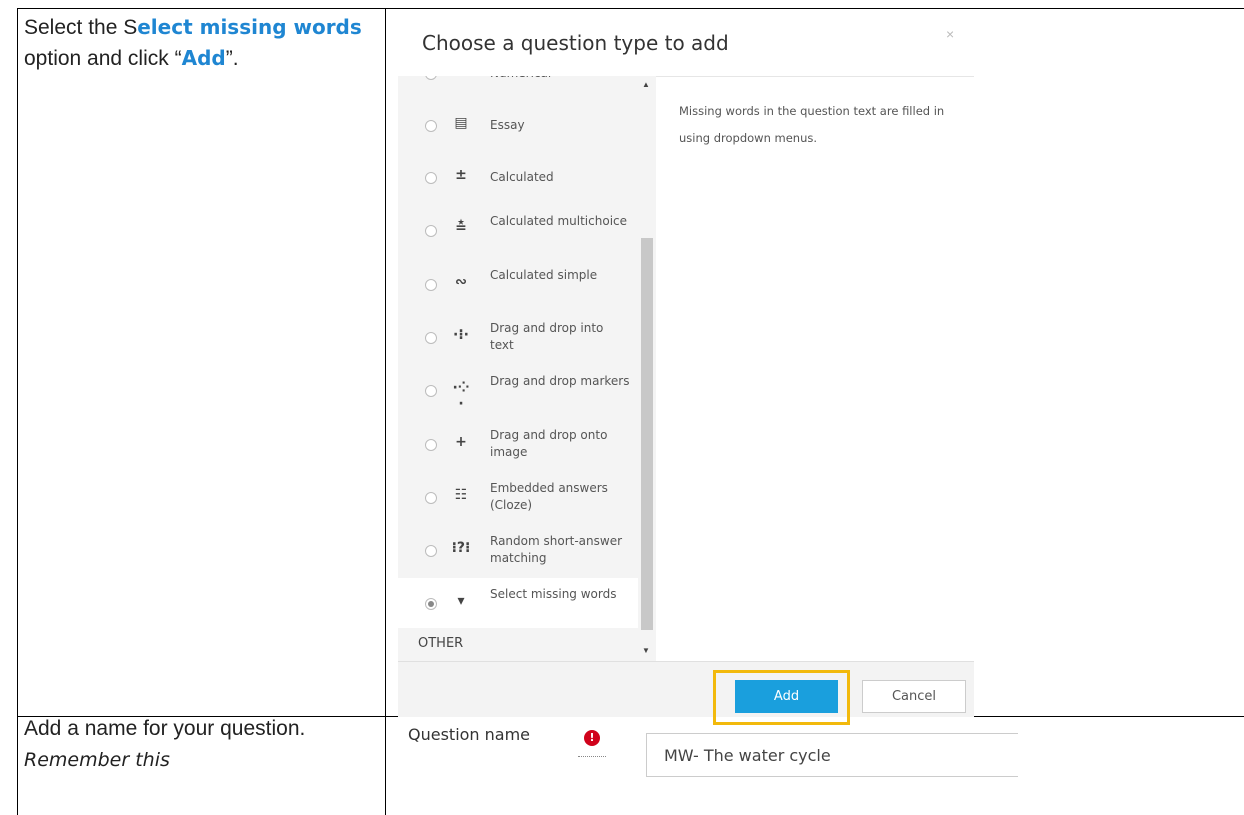 The height and width of the screenshot is (815, 1244). Describe the element at coordinates (549, 496) in the screenshot. I see `question-type-label: Embedded answers (Cloze)` at that location.